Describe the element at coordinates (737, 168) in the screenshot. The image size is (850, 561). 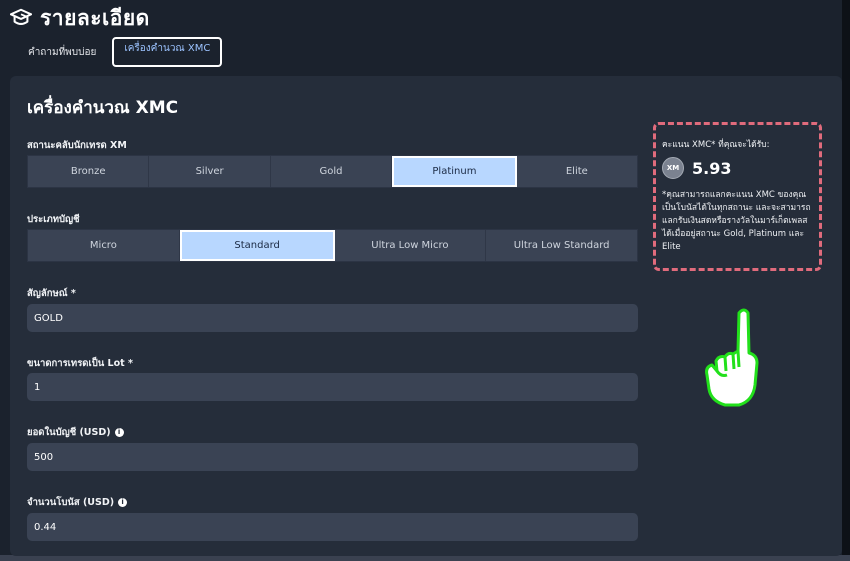
I see `result-row: XM 5.93` at that location.